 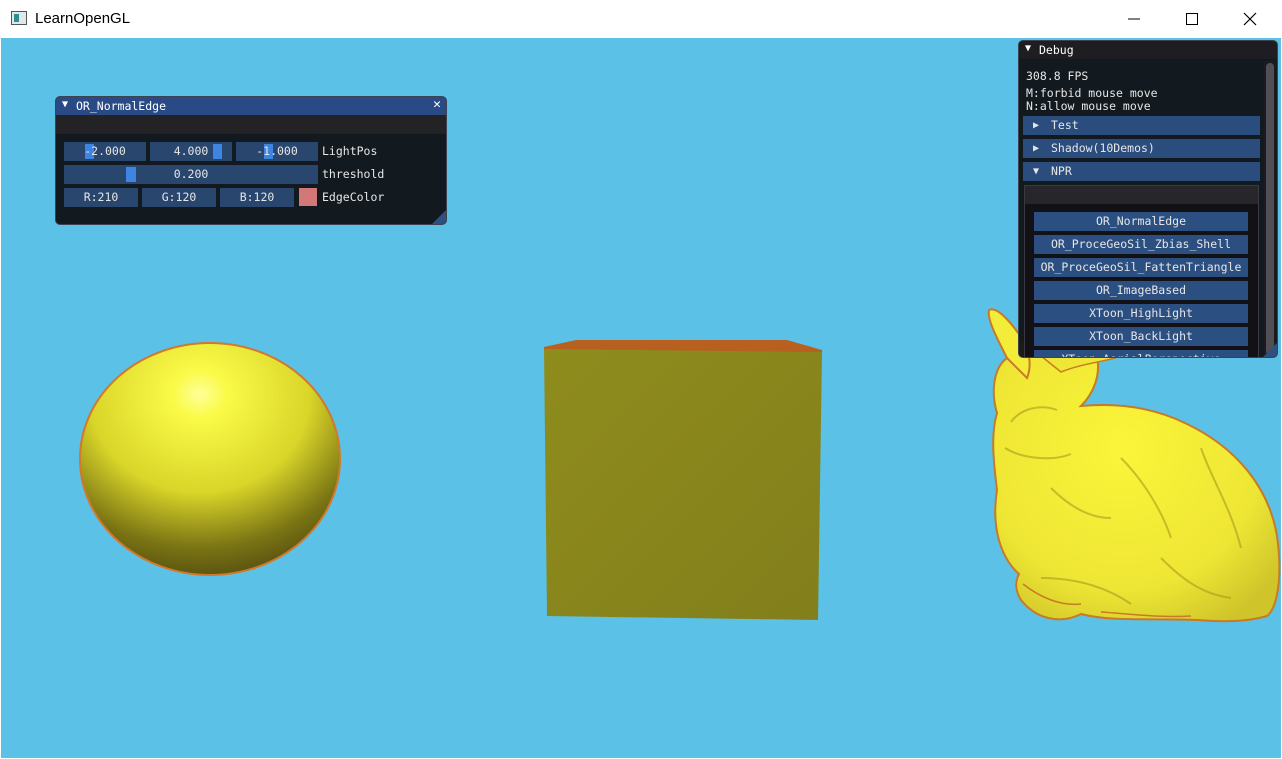 I want to click on npr-button-xtoon-aerialperspective: XToon_AerialPerspective, so click(x=1141, y=353).